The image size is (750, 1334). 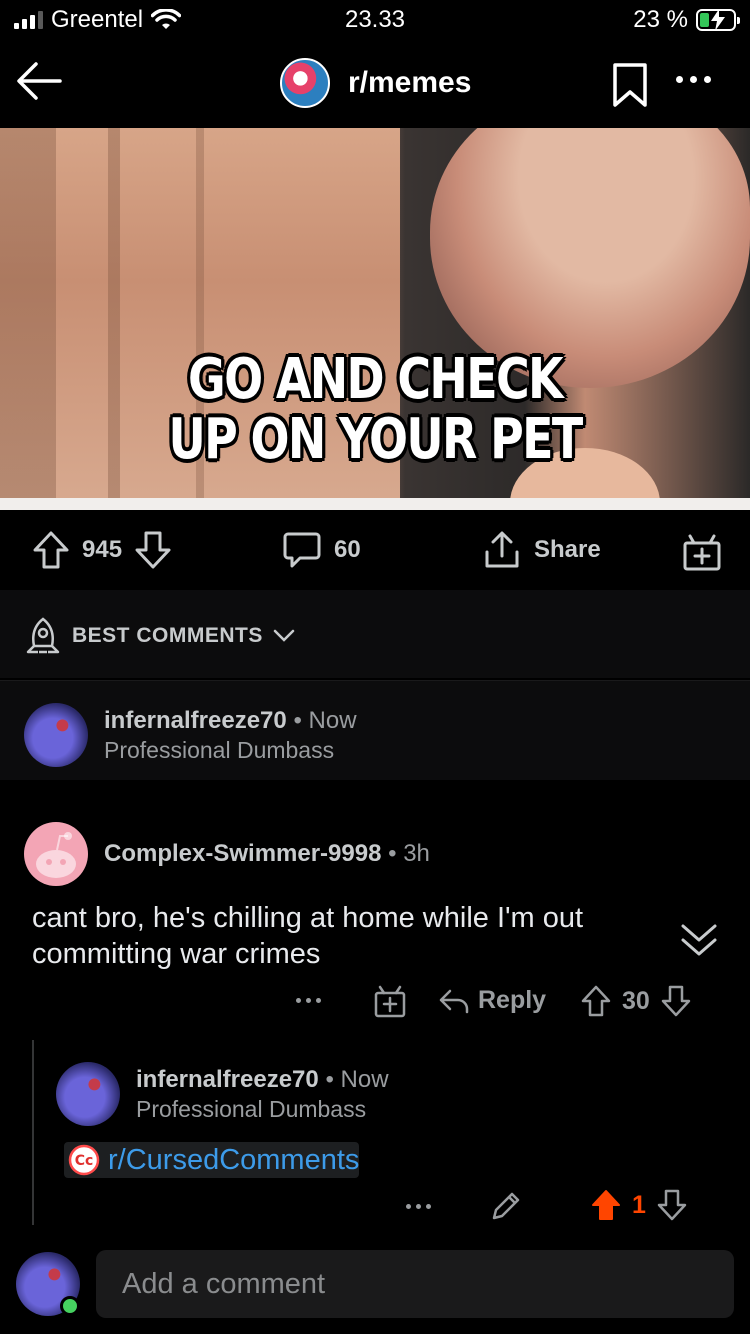 What do you see at coordinates (606, 1205) in the screenshot?
I see `upvote-active-icon` at bounding box center [606, 1205].